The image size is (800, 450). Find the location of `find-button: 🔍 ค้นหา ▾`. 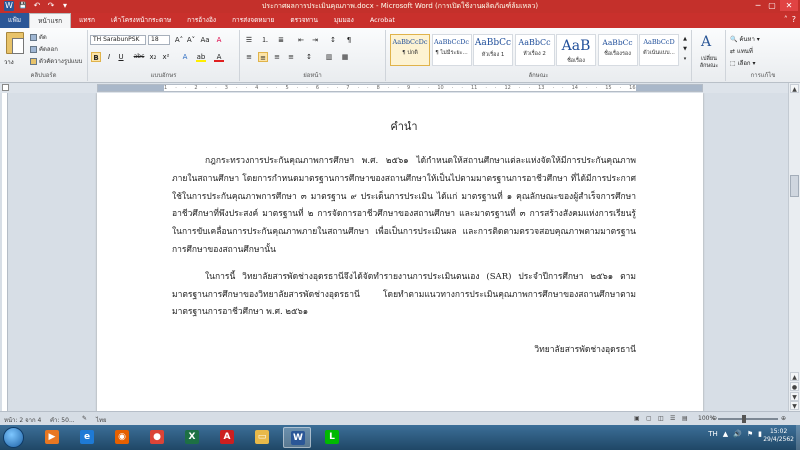

find-button: 🔍 ค้นหา ▾ is located at coordinates (745, 39).